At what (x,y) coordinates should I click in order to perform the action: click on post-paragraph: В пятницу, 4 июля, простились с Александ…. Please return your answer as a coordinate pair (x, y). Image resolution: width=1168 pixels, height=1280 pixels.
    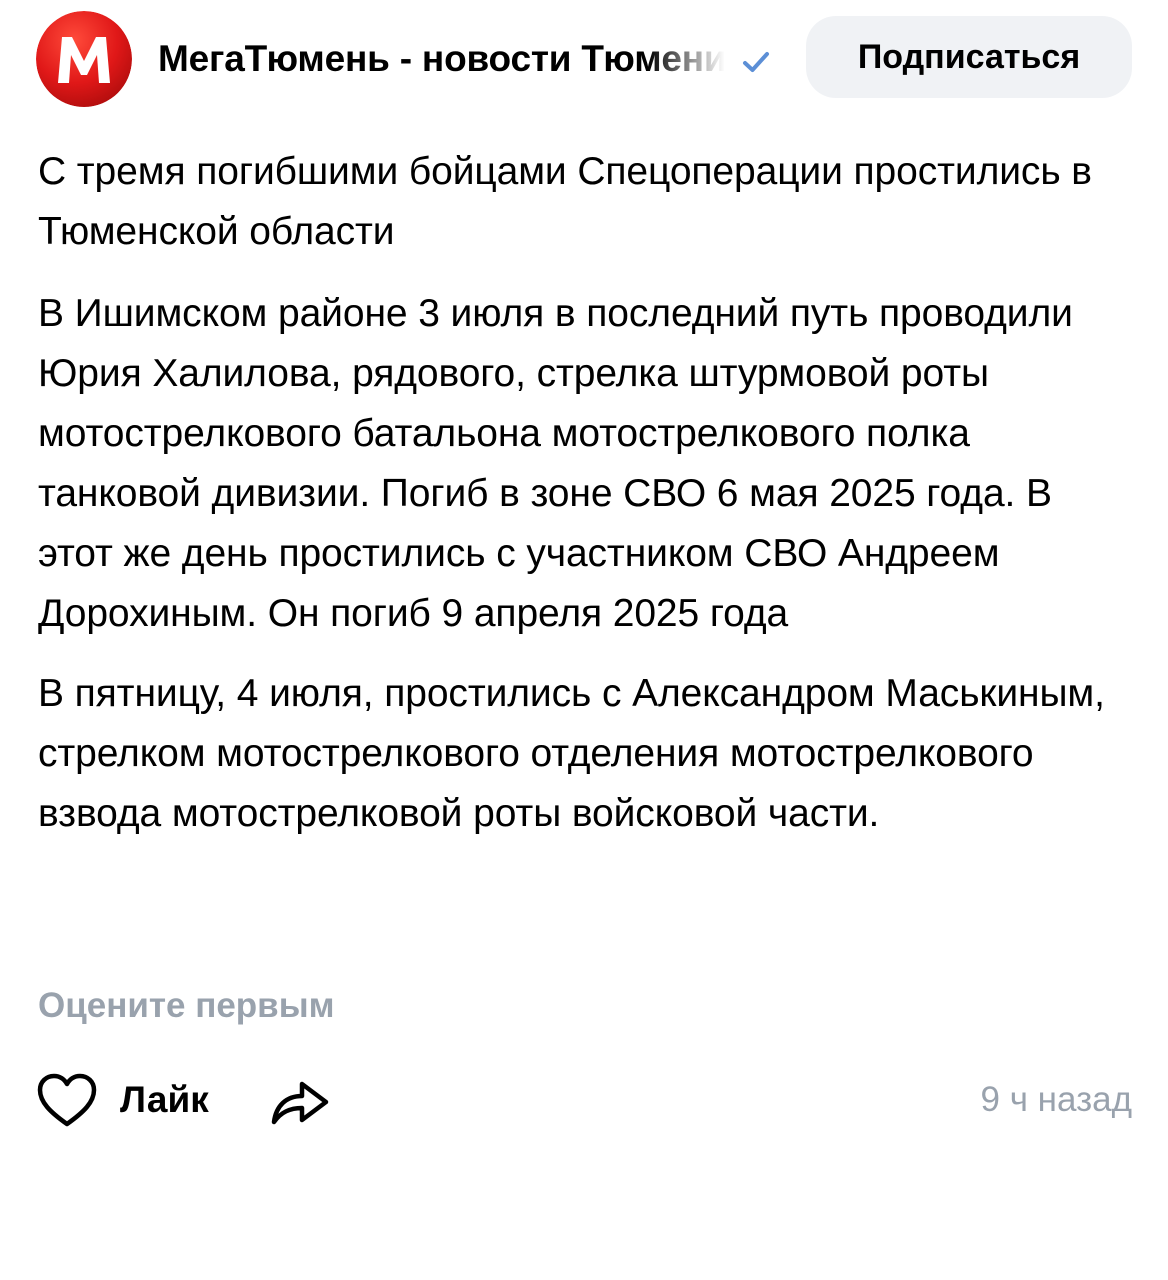
    Looking at the image, I should click on (571, 753).